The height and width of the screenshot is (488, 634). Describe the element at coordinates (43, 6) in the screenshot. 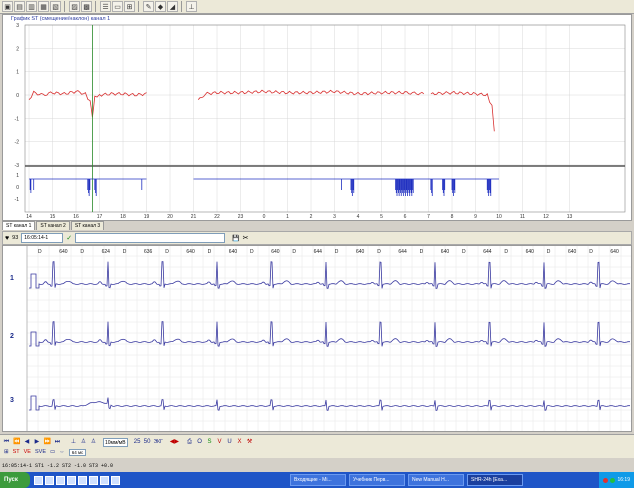

I see `print-icon: ▦` at that location.